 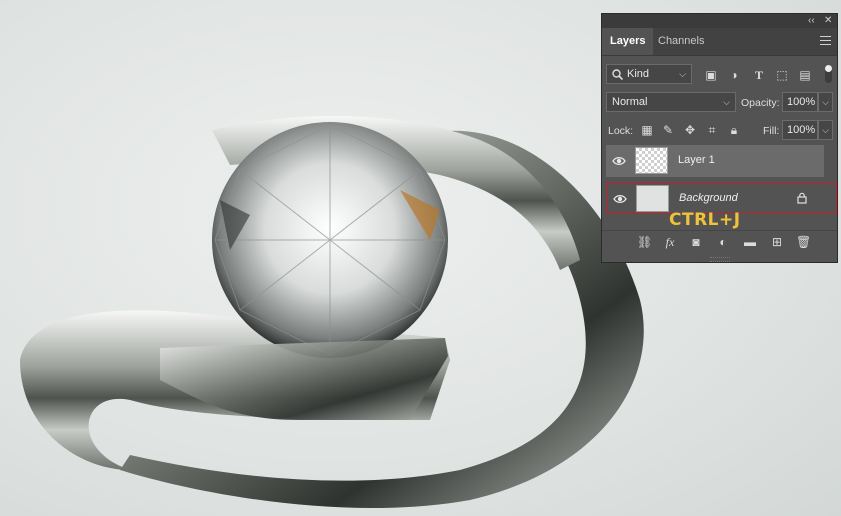 I want to click on tab-channels: Channels, so click(x=681, y=41).